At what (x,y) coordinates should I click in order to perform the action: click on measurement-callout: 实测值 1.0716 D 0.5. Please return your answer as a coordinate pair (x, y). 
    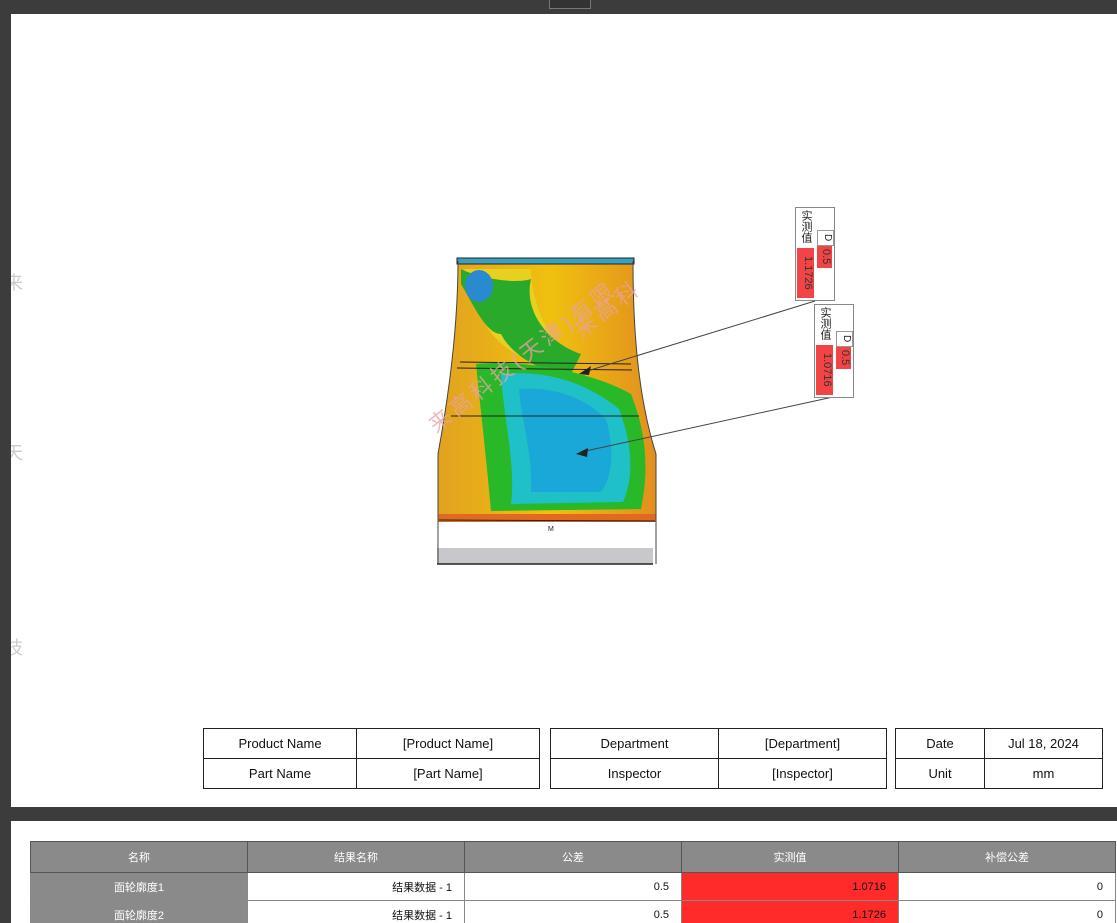
    Looking at the image, I should click on (834, 351).